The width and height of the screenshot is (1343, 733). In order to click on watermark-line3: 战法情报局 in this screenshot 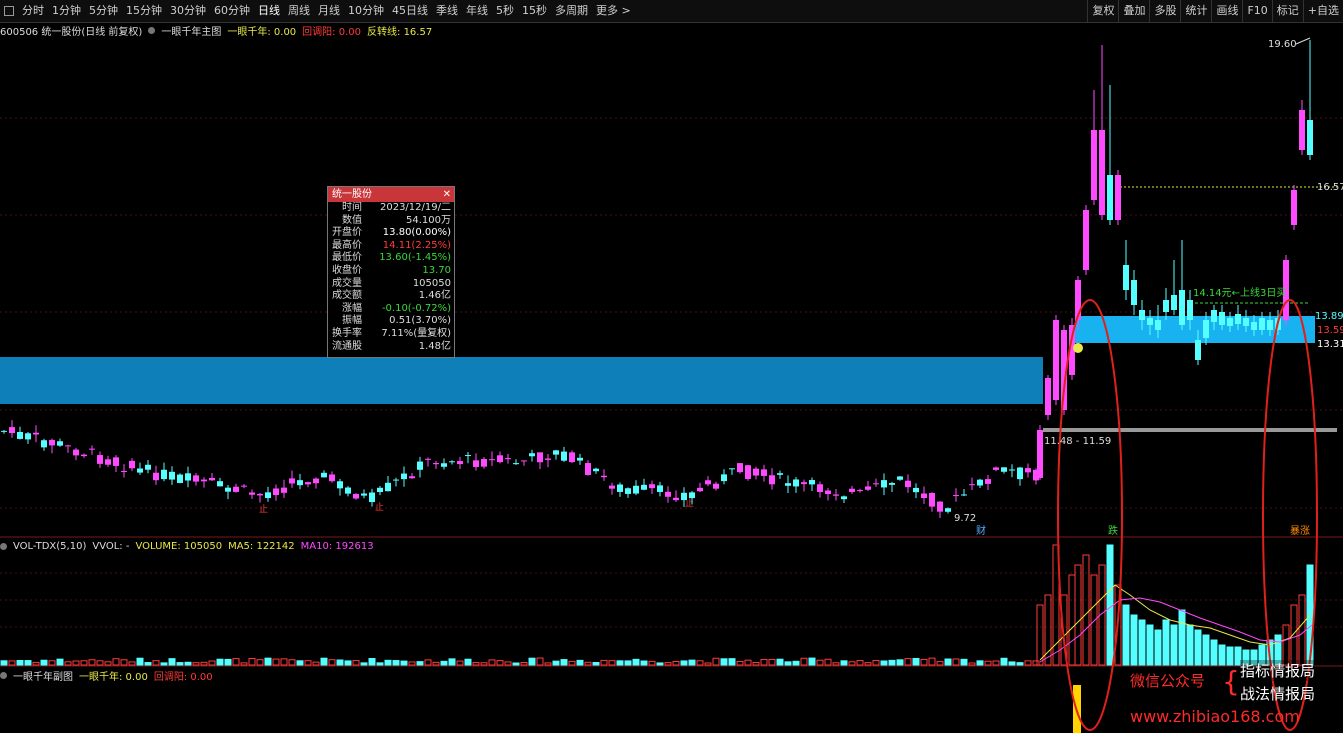, I will do `click(1278, 694)`.